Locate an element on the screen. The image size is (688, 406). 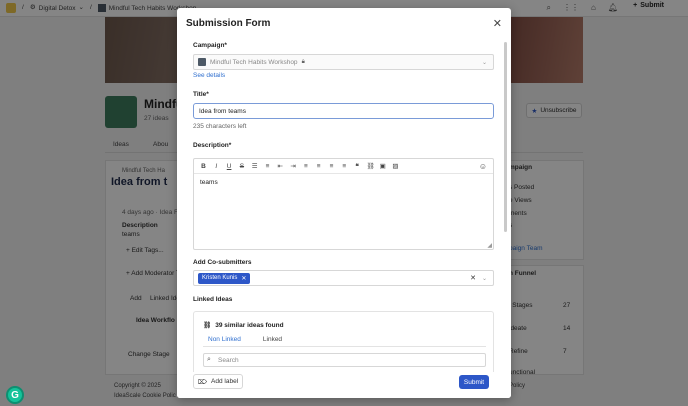
numbered-list-icon: ≡ is located at coordinates (267, 166).